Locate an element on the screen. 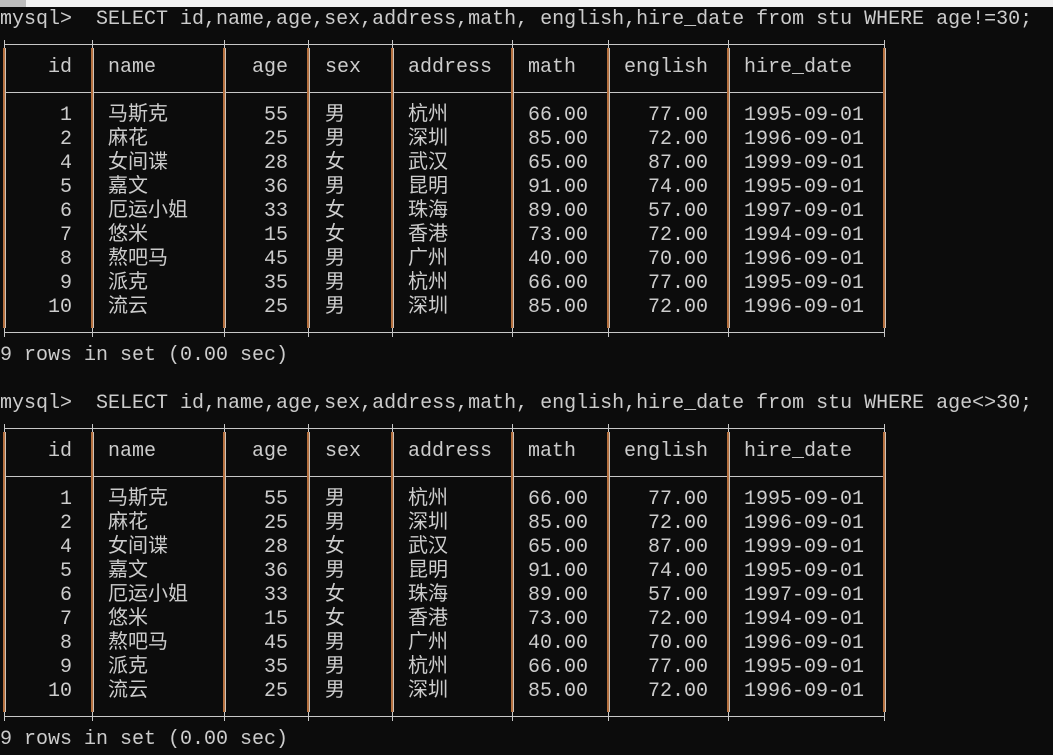 The image size is (1053, 755). table-cell-name: 熬吧马 is located at coordinates (138, 259).